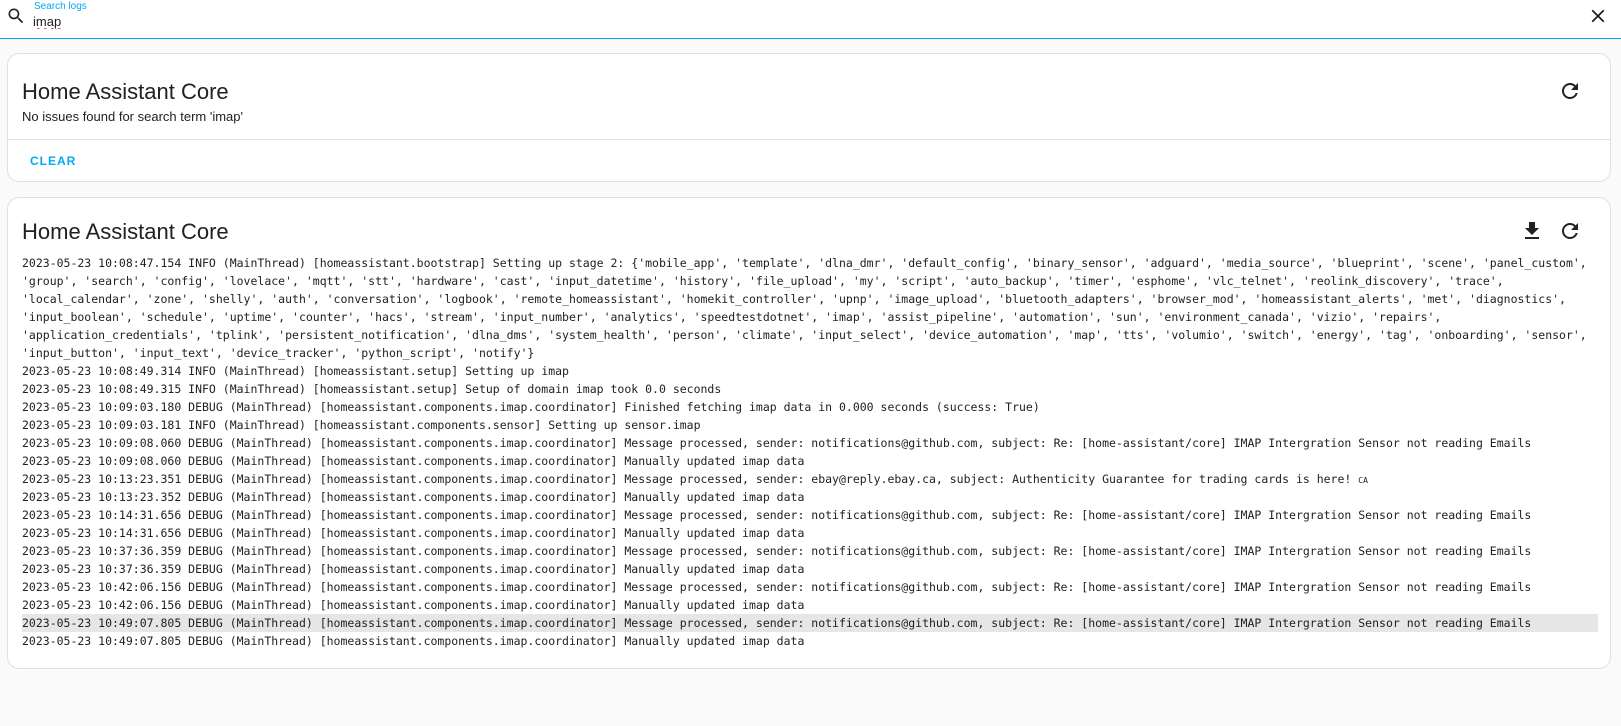 The image size is (1621, 726). I want to click on close-icon, so click(1598, 16).